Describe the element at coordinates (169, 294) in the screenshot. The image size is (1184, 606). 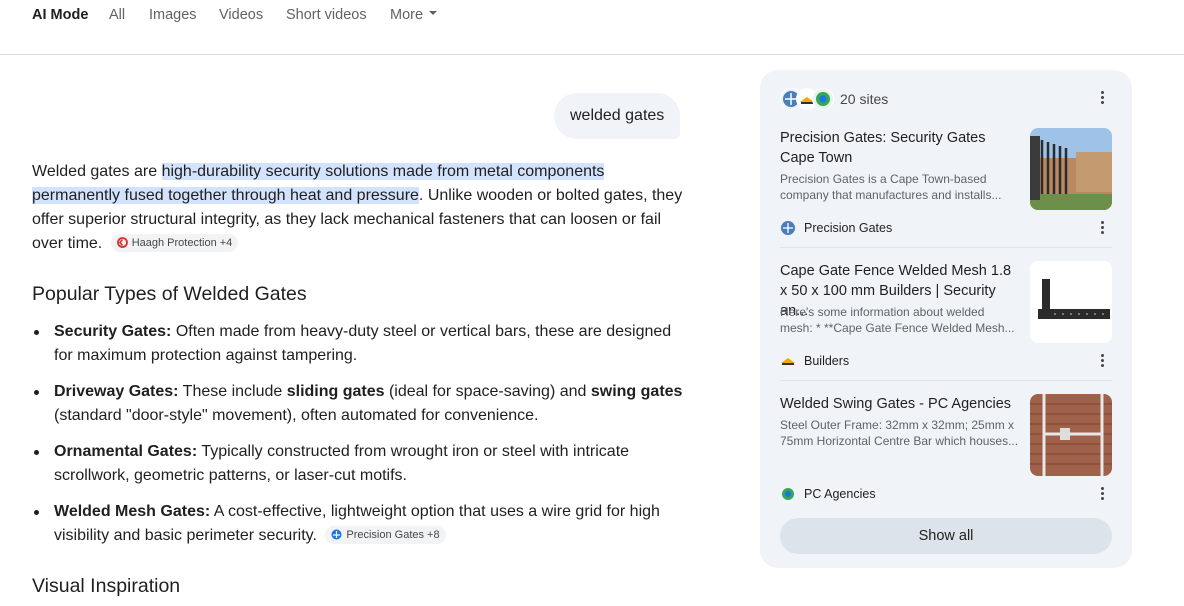
I see `section-heading-types: Popular Types of Welded Gates` at that location.